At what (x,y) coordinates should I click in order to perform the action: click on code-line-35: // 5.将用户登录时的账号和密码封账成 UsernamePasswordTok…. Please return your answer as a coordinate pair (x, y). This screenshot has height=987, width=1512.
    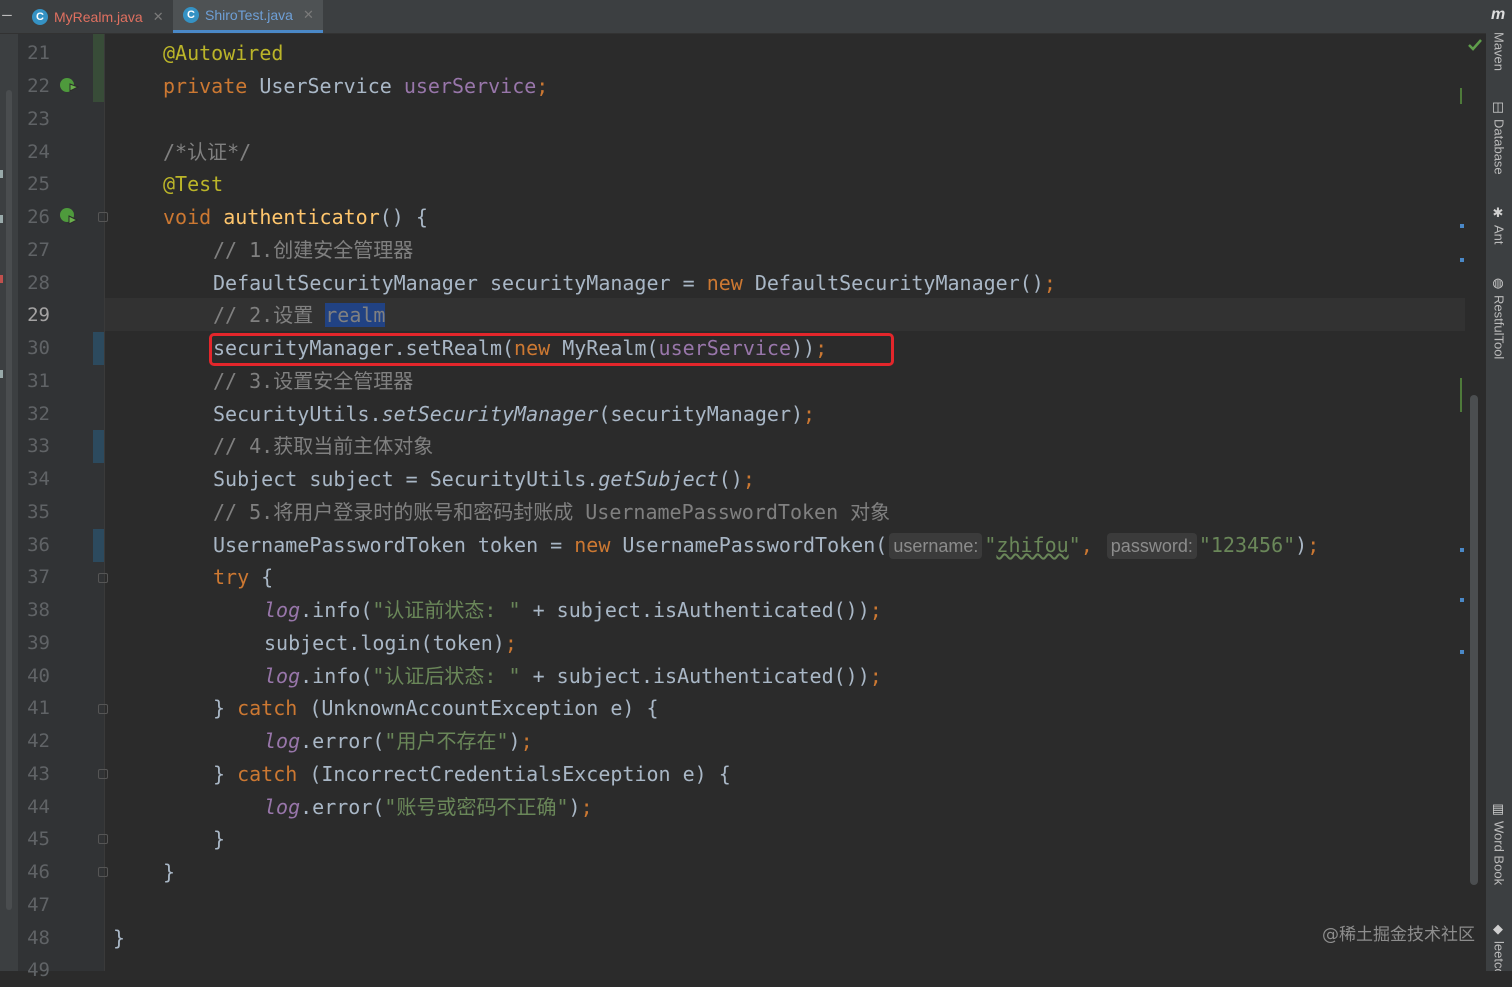
    Looking at the image, I should click on (551, 512).